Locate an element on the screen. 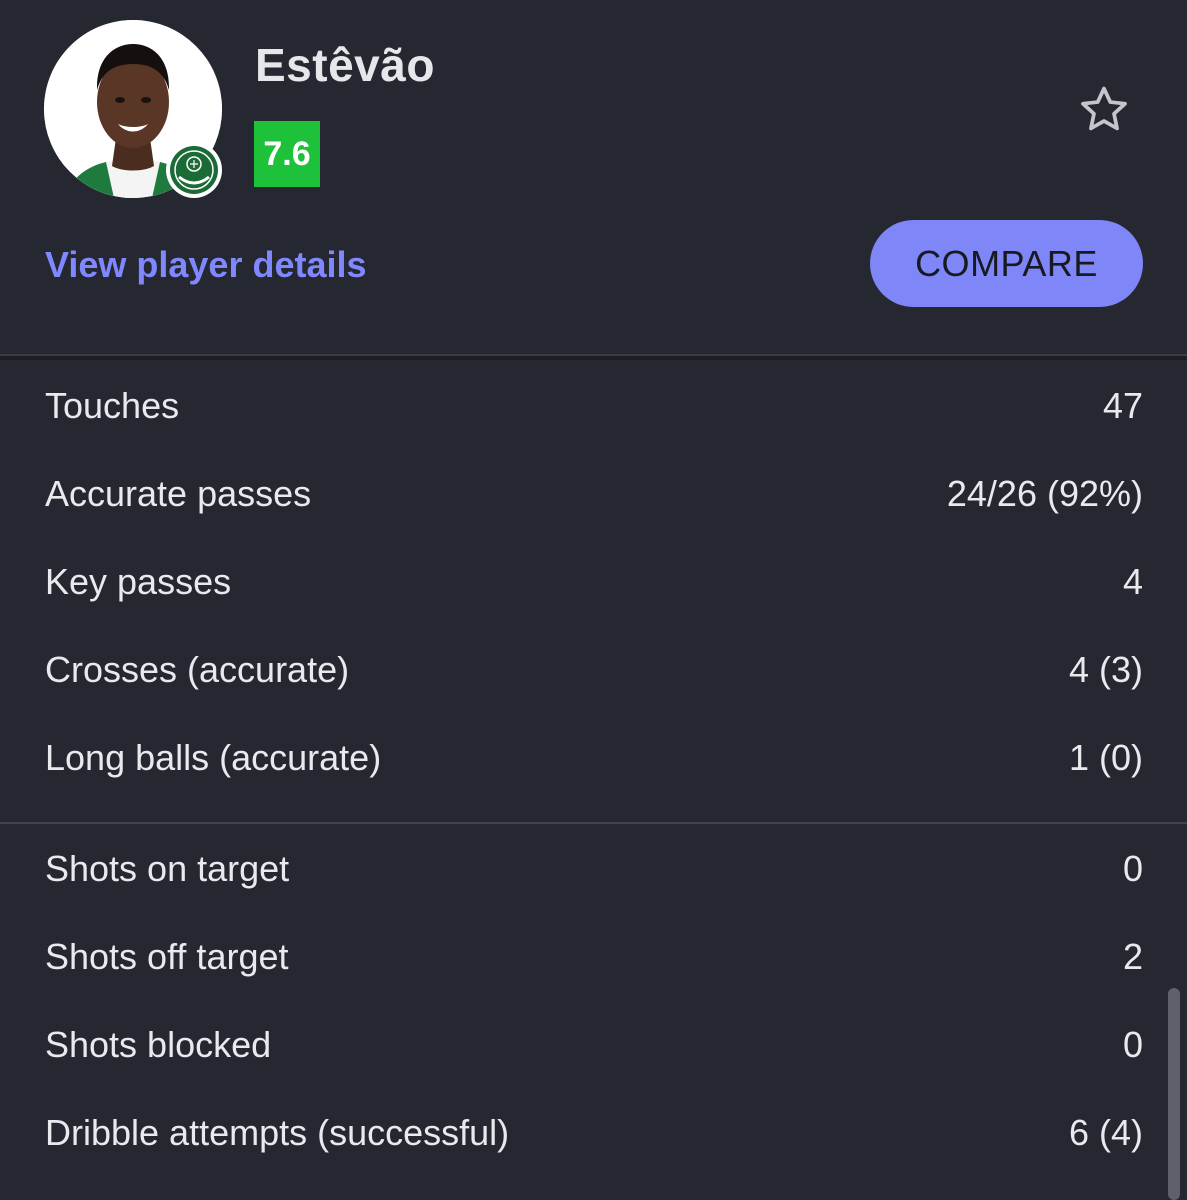 This screenshot has width=1187, height=1200. favorite-button is located at coordinates (1104, 110).